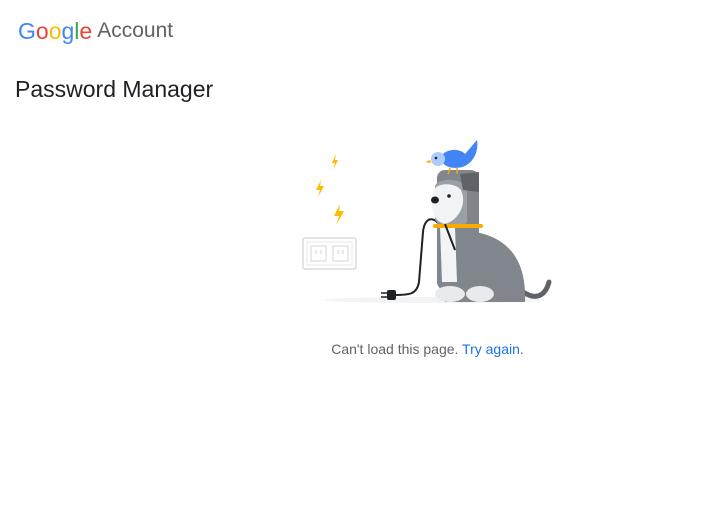  Describe the element at coordinates (329, 253) in the screenshot. I see `power-outlet-icon` at that location.